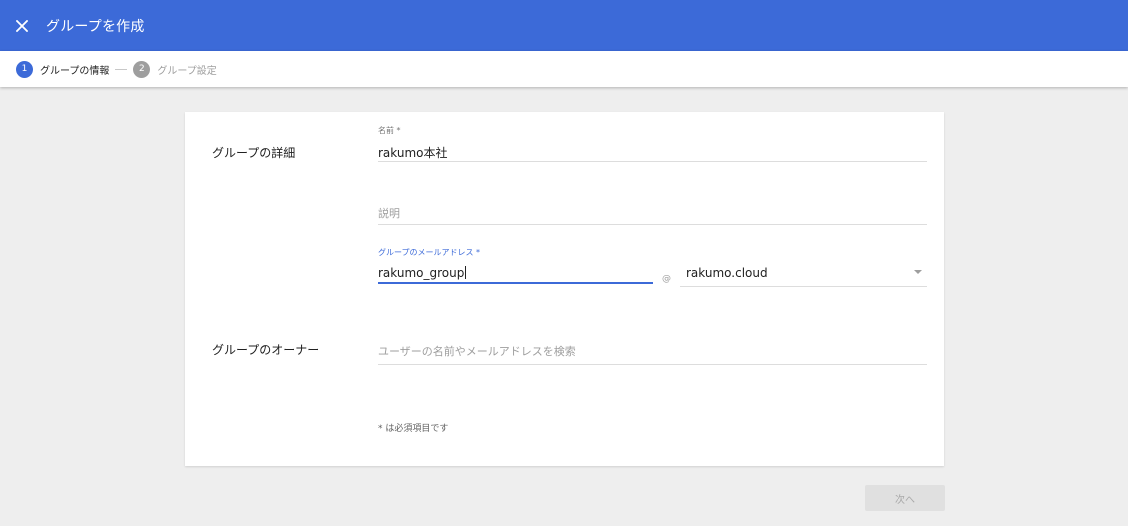 This screenshot has width=1128, height=526. Describe the element at coordinates (187, 71) in the screenshot. I see `step-label: グループ設定` at that location.